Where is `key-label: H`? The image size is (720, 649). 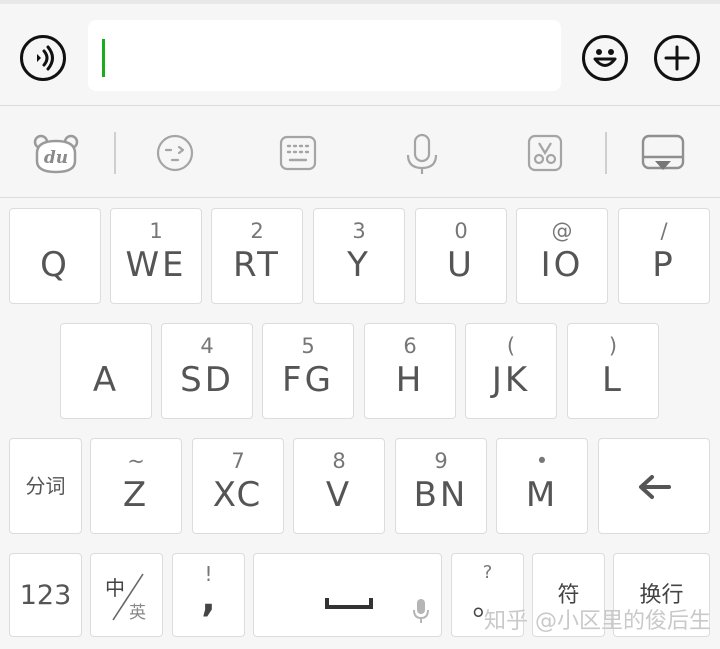 key-label: H is located at coordinates (410, 380).